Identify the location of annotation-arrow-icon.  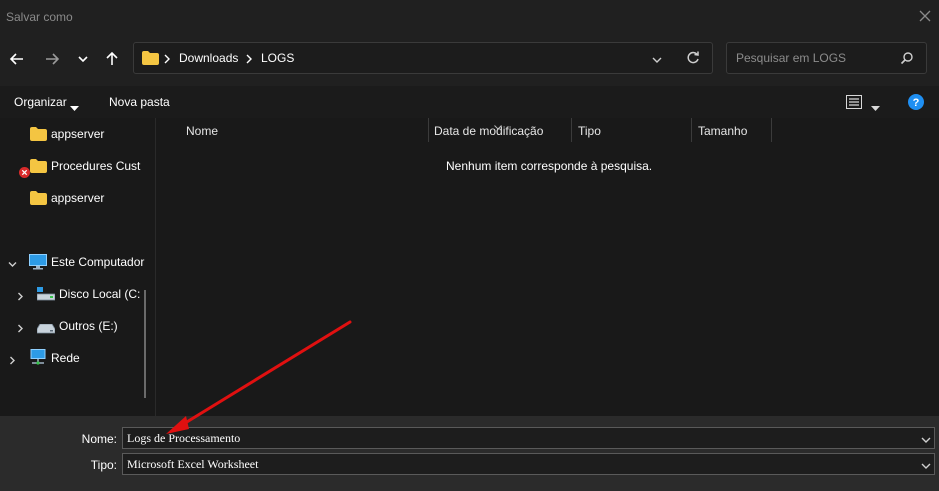
(259, 377).